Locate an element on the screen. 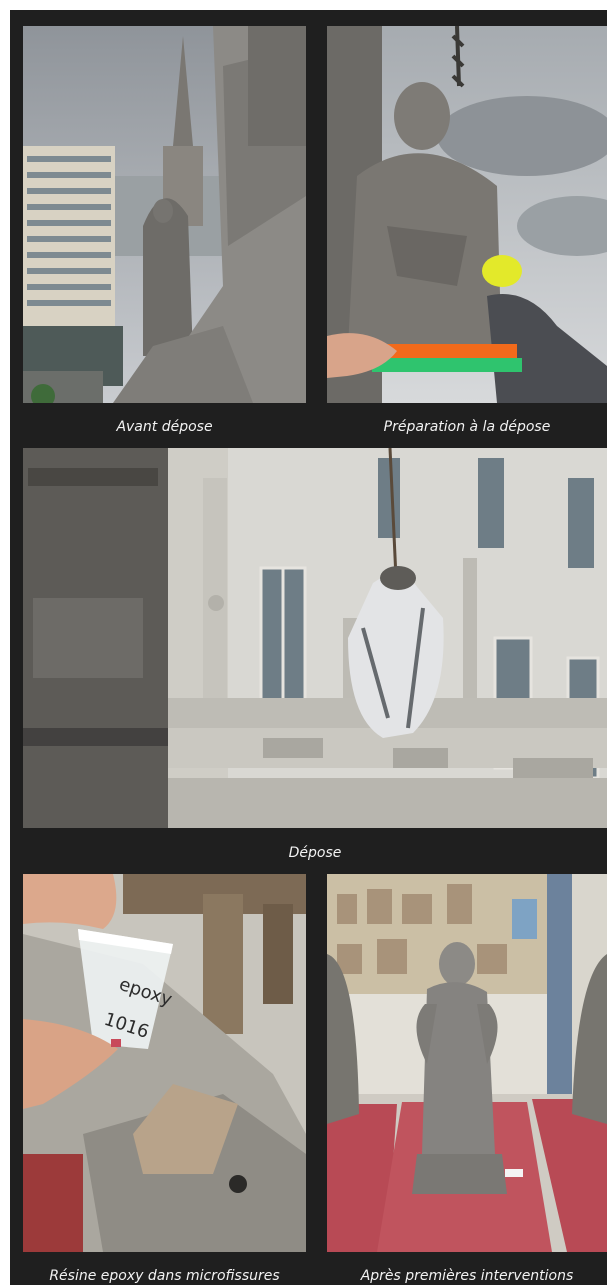 This screenshot has height=1285, width=607. photo-before-removal-image is located at coordinates (164, 214).